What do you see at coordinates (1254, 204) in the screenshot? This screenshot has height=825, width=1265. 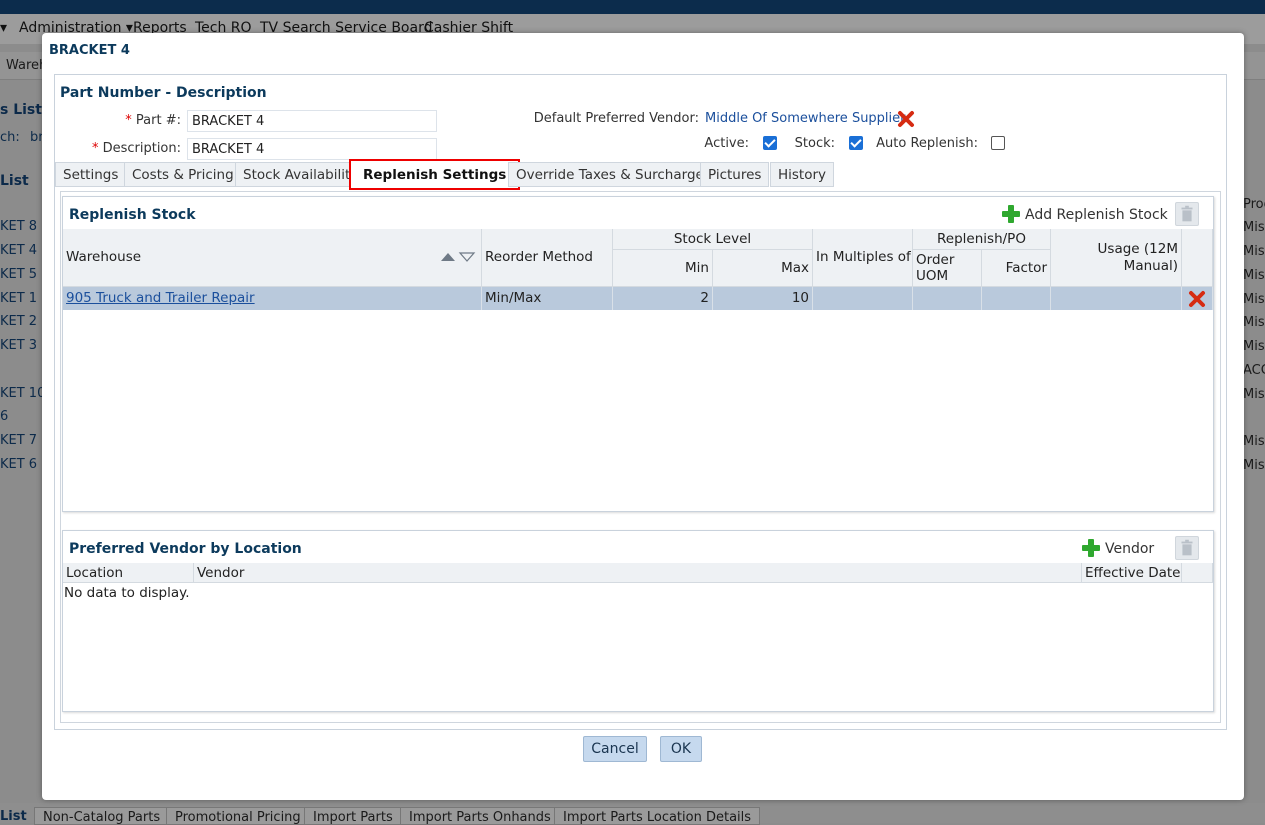 I see `bg-col-header: Prod` at bounding box center [1254, 204].